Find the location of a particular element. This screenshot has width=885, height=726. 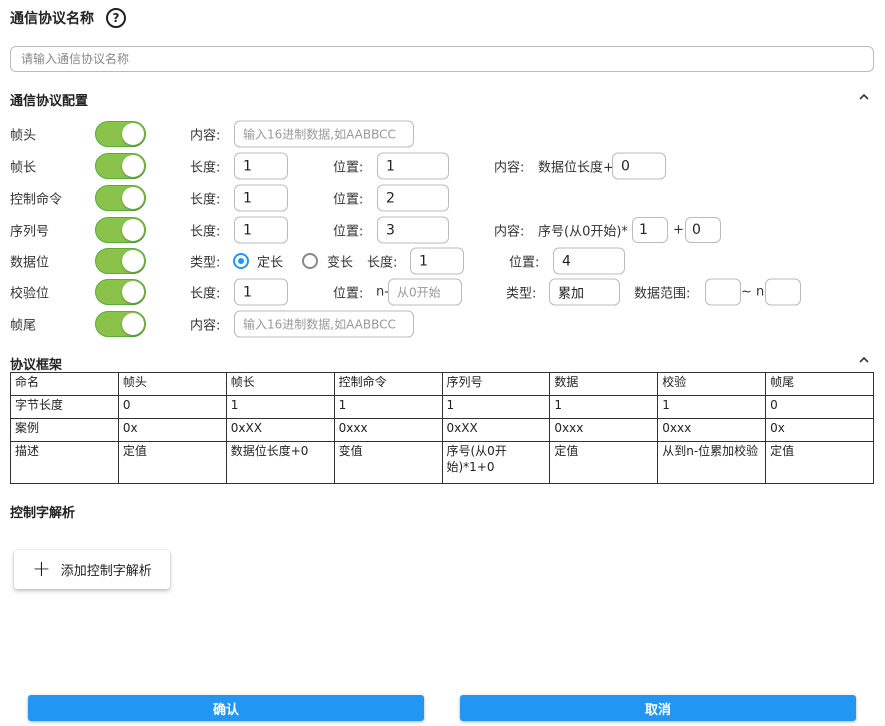

control-cmd-position-input: 2 is located at coordinates (413, 198).